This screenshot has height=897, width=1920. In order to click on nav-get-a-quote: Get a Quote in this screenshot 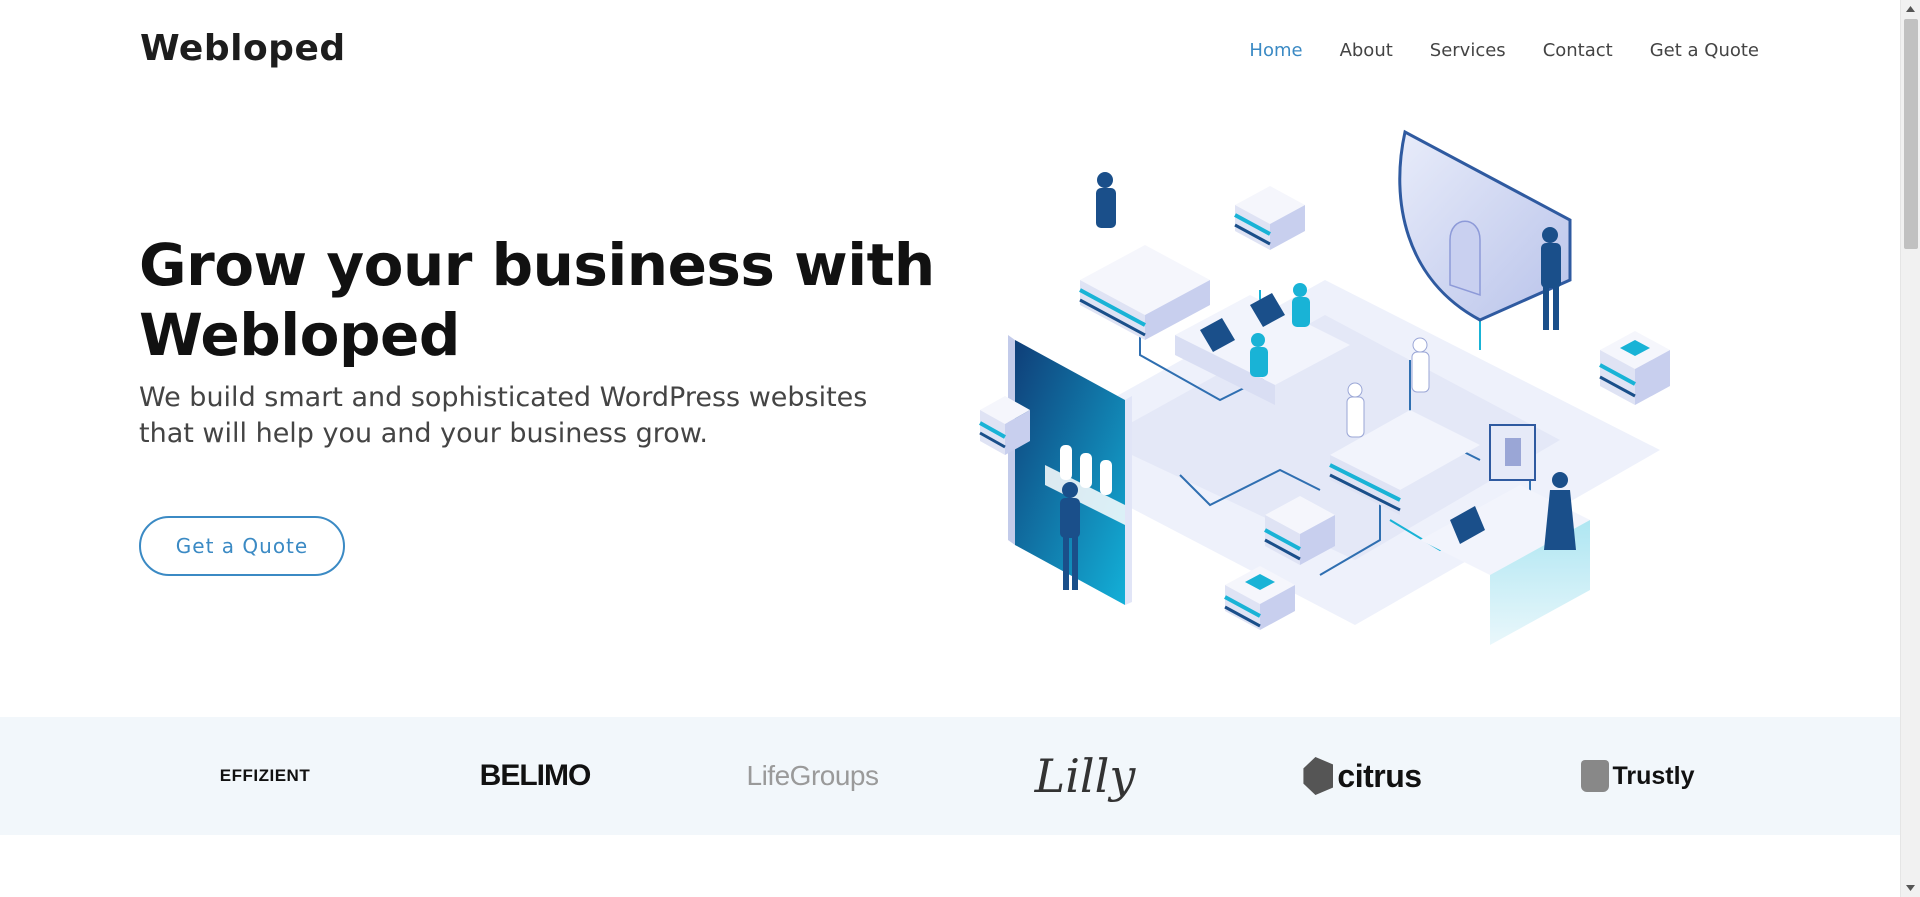, I will do `click(1704, 50)`.